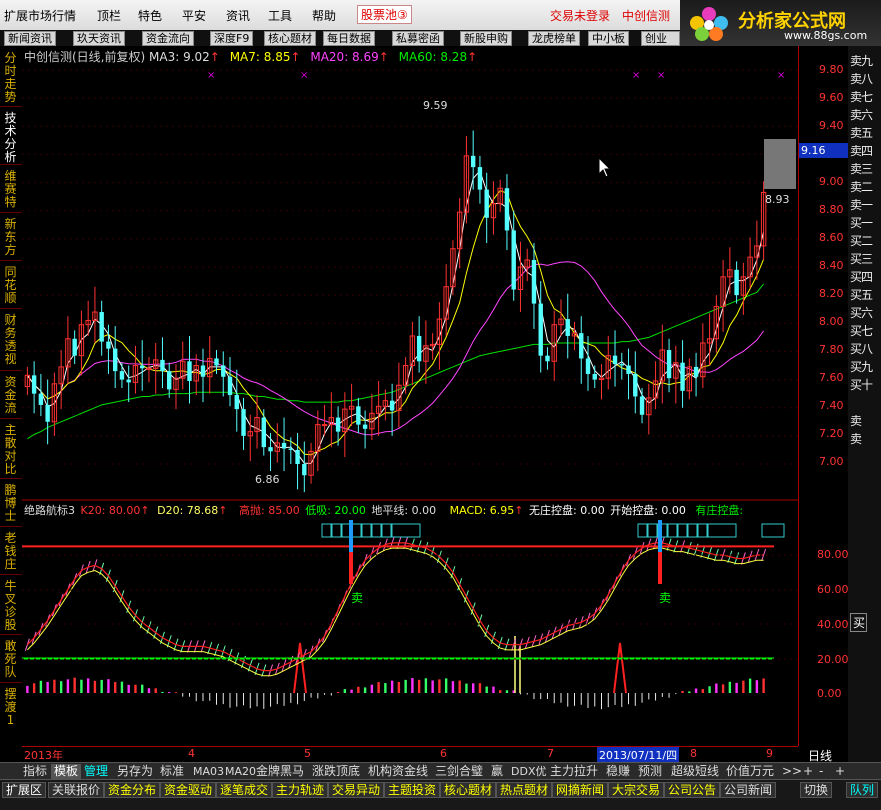 The width and height of the screenshot is (881, 810). I want to click on tab-gold-horse: 金牌黑马, so click(280, 771).